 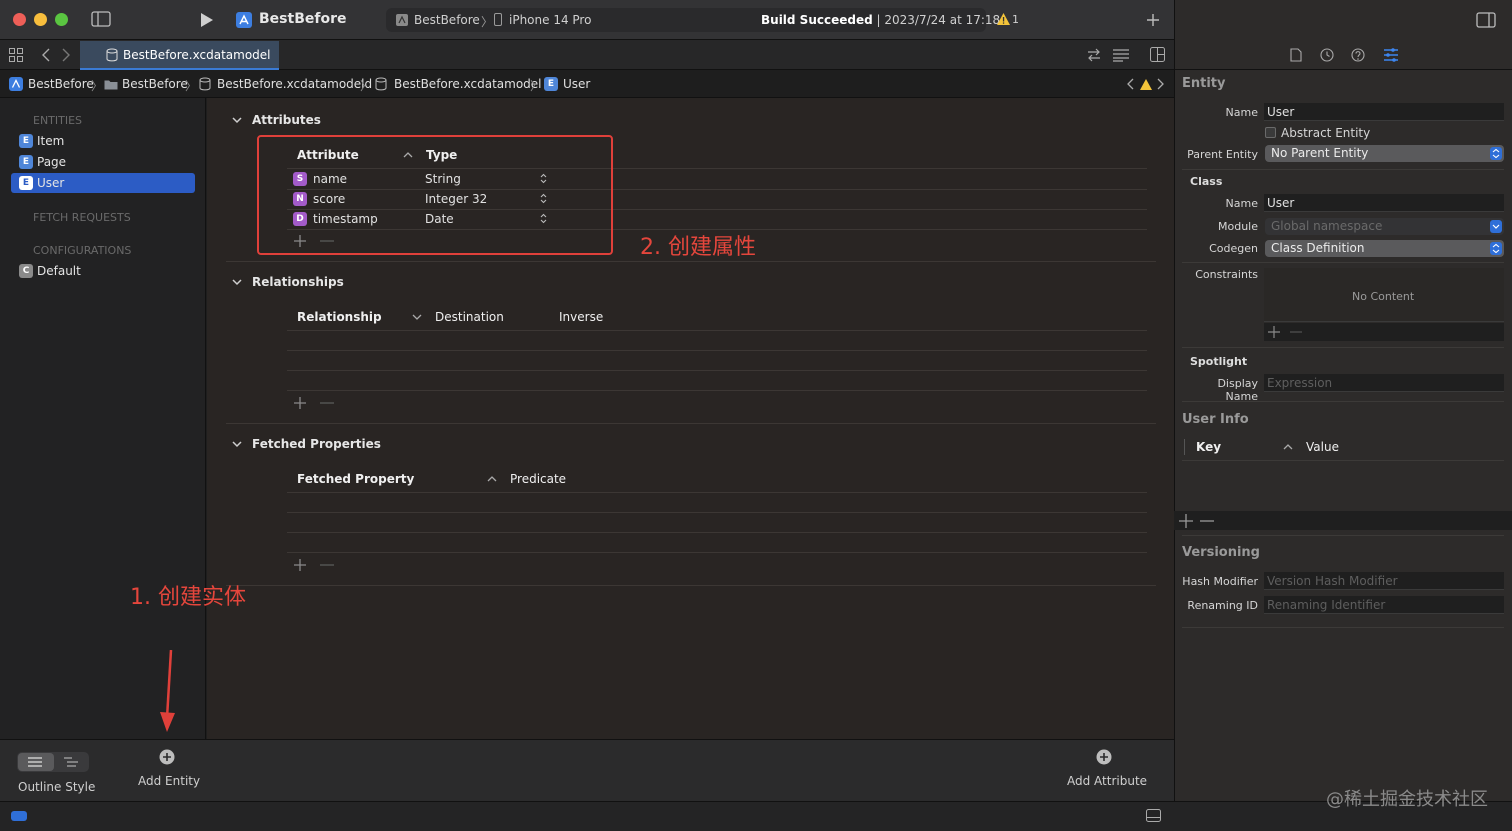 I want to click on sidebar-item-label: Default, so click(x=59, y=271).